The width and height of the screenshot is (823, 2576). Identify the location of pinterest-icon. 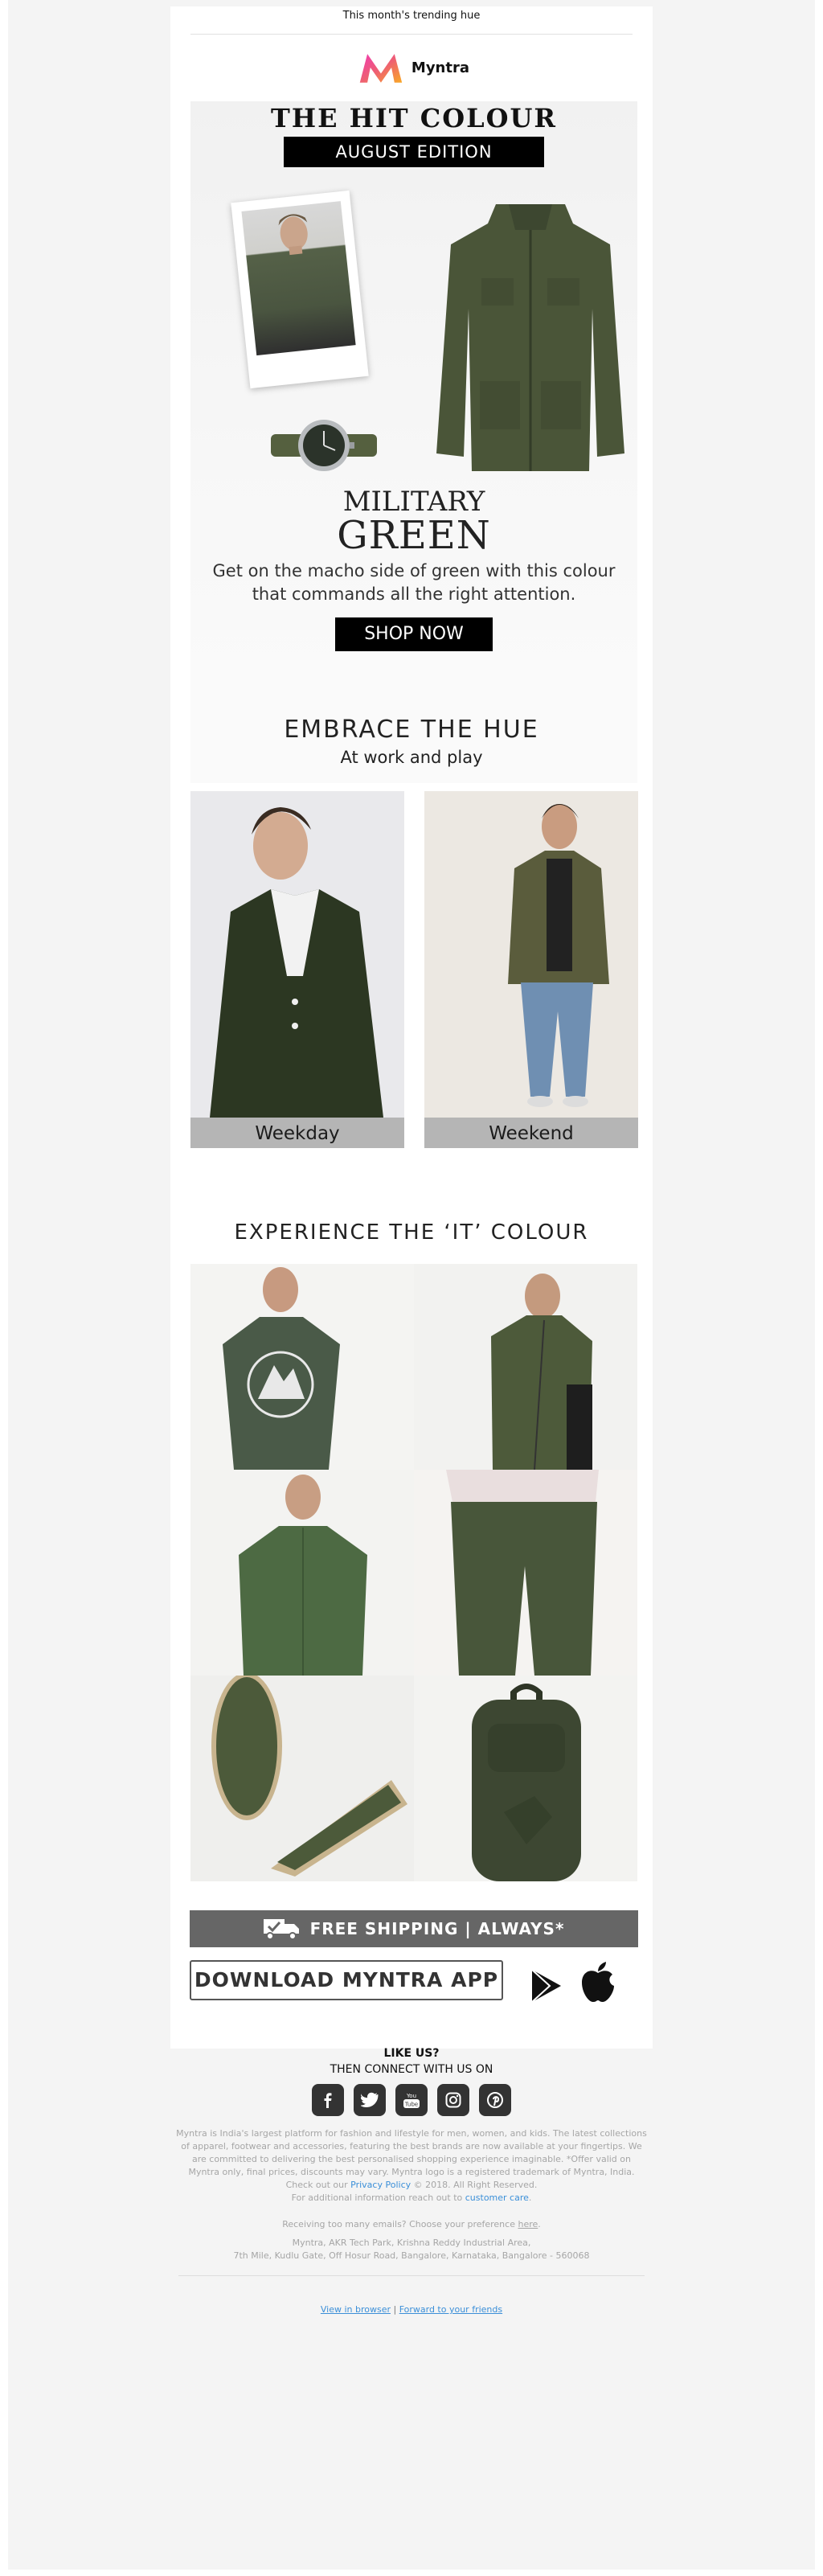
(495, 2100).